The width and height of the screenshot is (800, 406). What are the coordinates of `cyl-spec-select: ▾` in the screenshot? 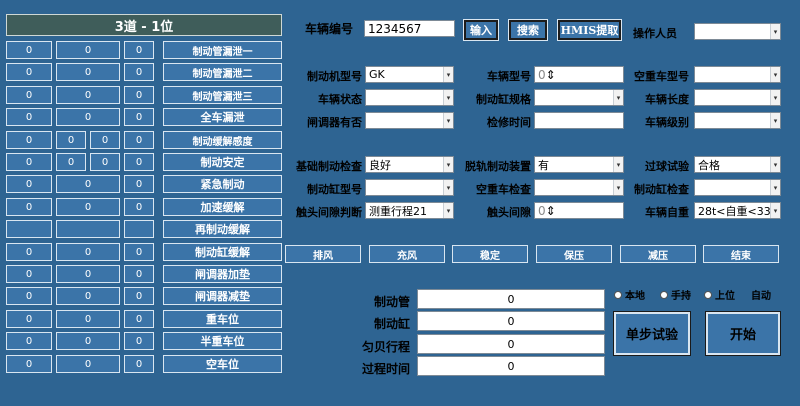 It's located at (579, 97).